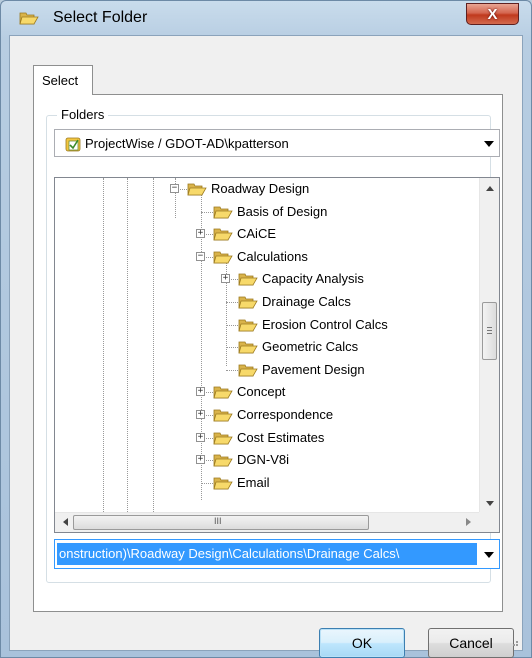 Image resolution: width=532 pixels, height=658 pixels. I want to click on datasource-dropdown: ProjectWise / GDOT-AD\kpatterson, so click(277, 143).